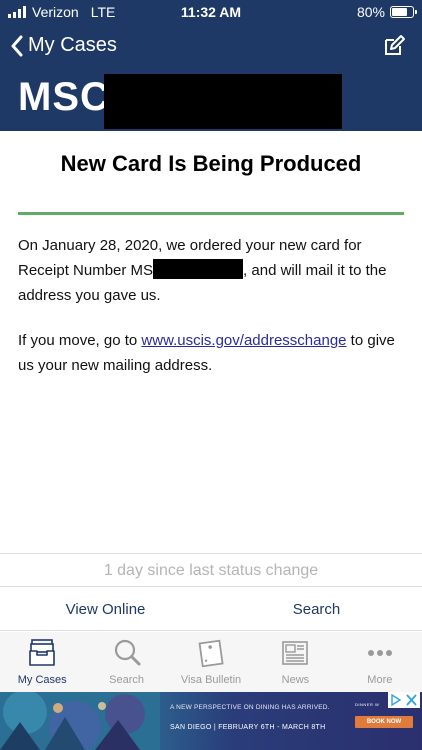  What do you see at coordinates (243, 340) in the screenshot?
I see `address-change-link: www.uscis.gov/addresschange` at bounding box center [243, 340].